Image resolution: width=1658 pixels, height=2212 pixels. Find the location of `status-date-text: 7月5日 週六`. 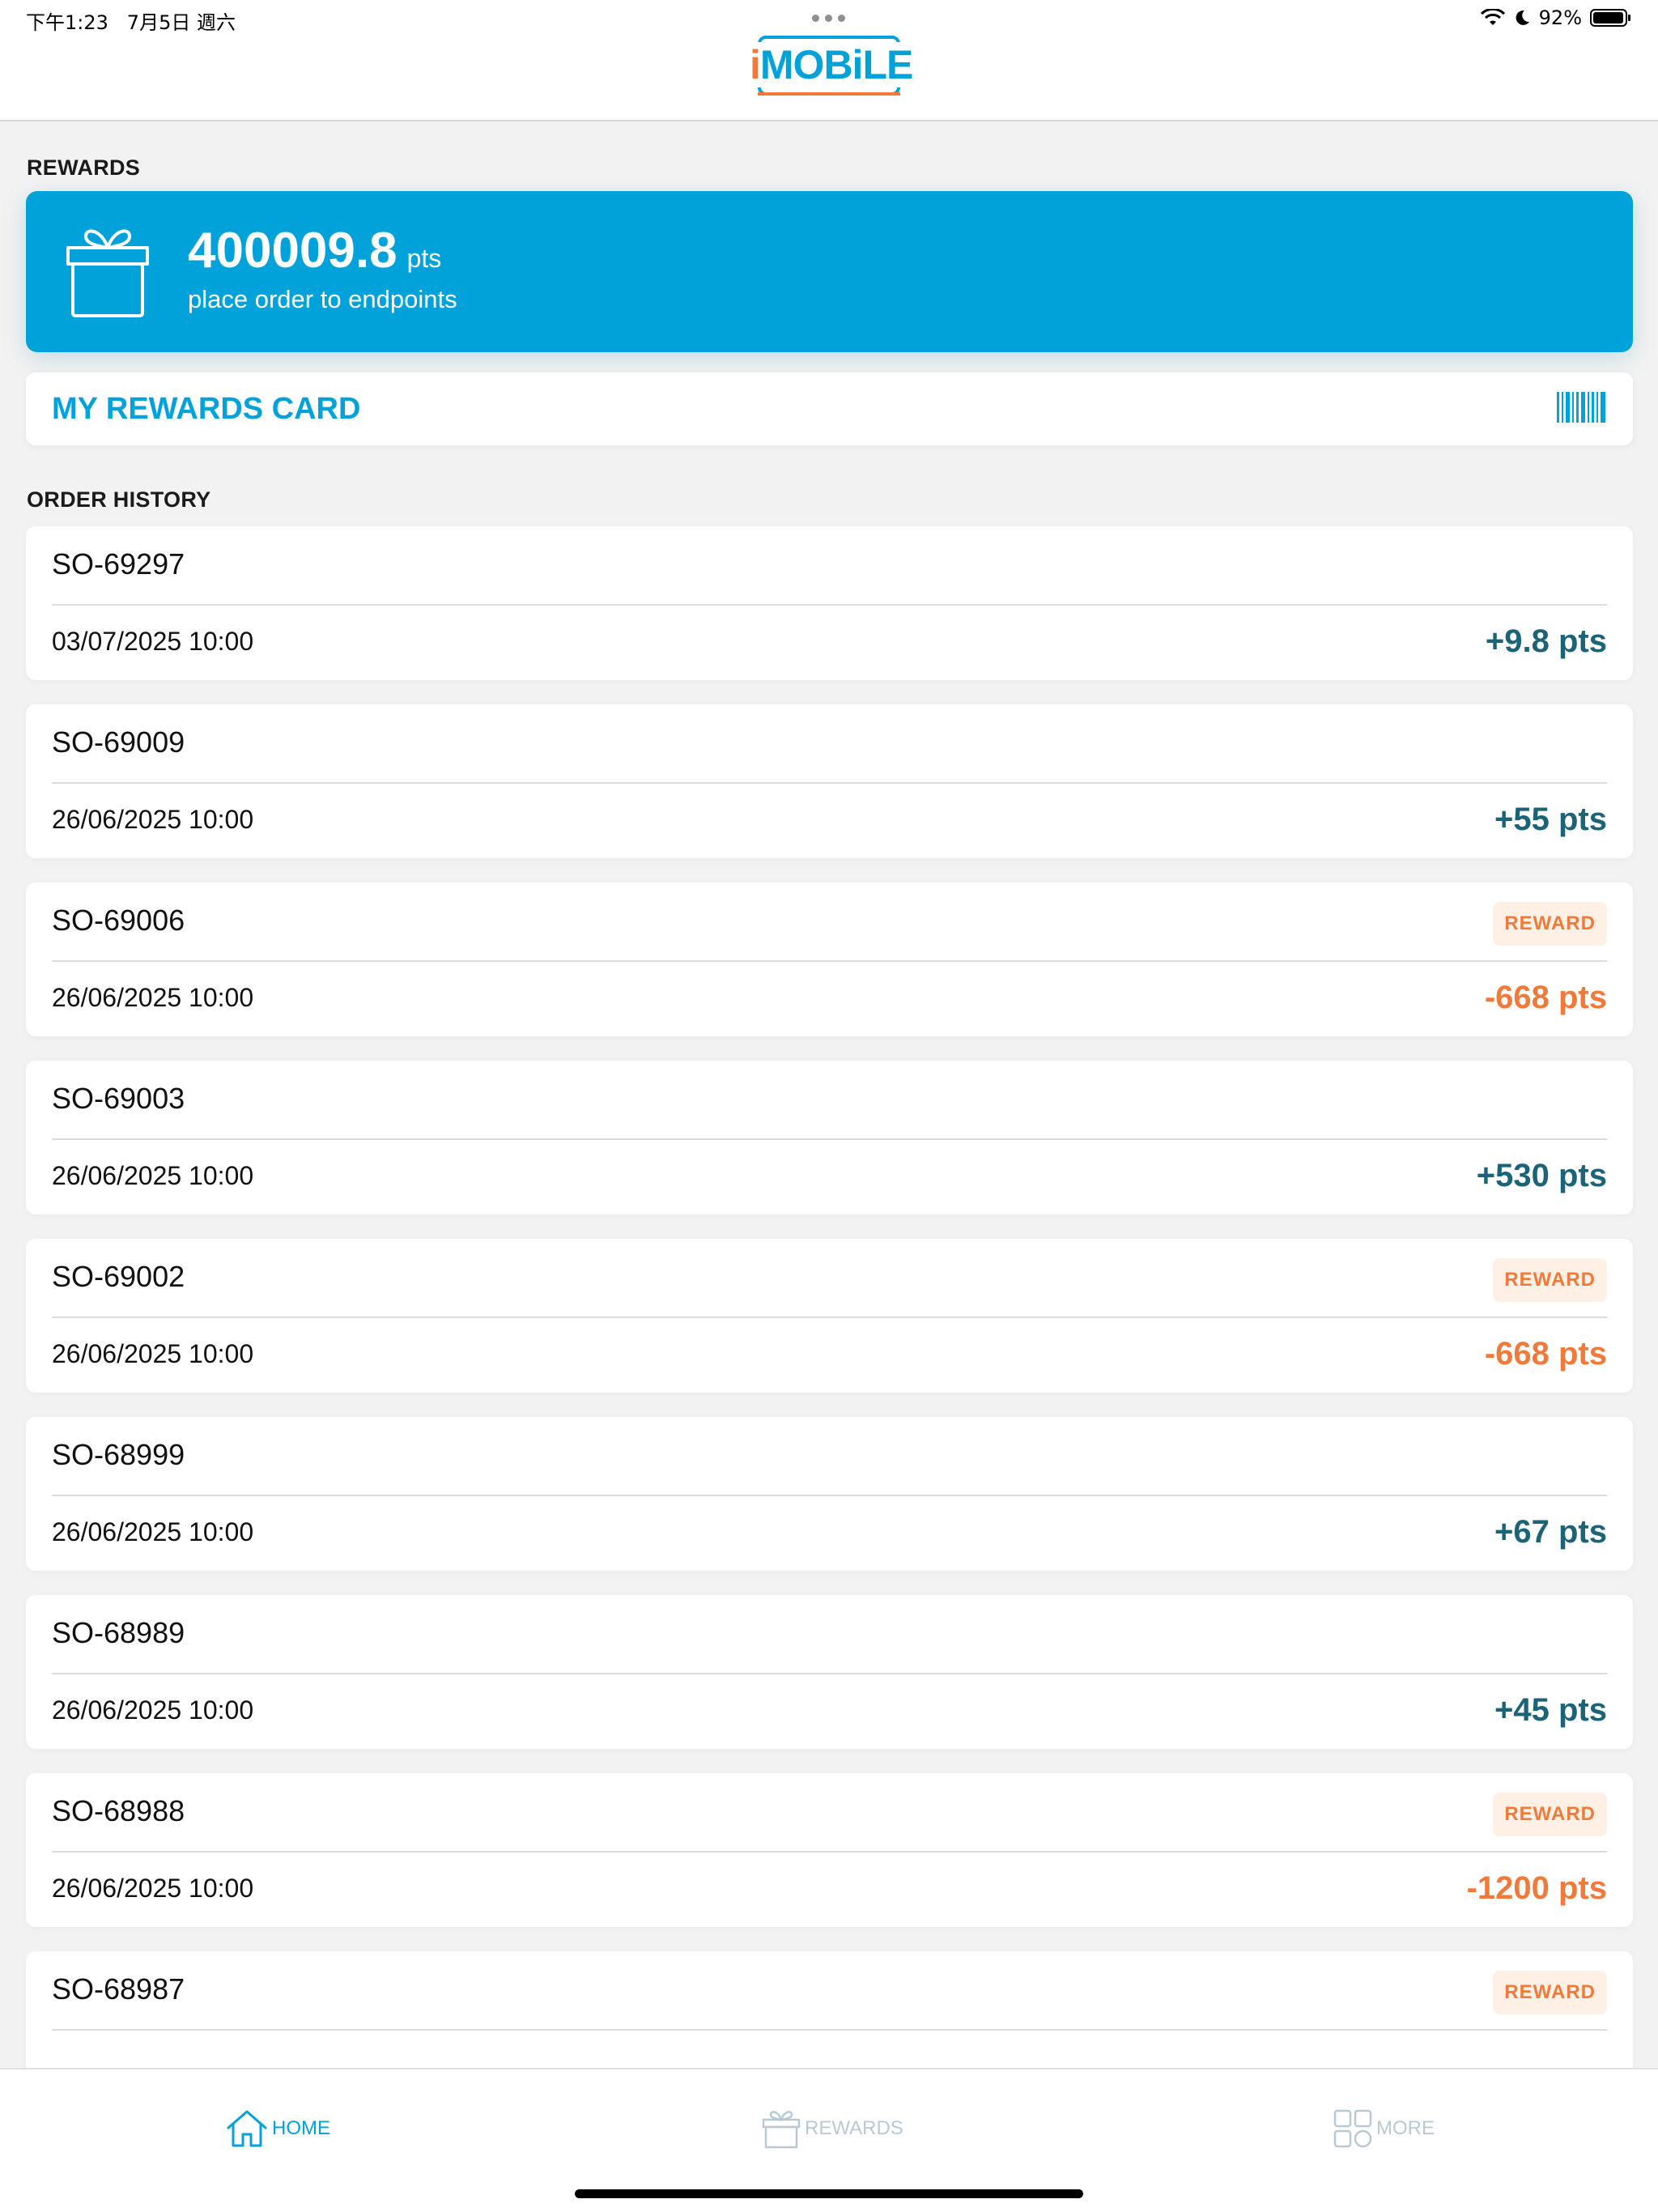

status-date-text: 7月5日 週六 is located at coordinates (181, 22).